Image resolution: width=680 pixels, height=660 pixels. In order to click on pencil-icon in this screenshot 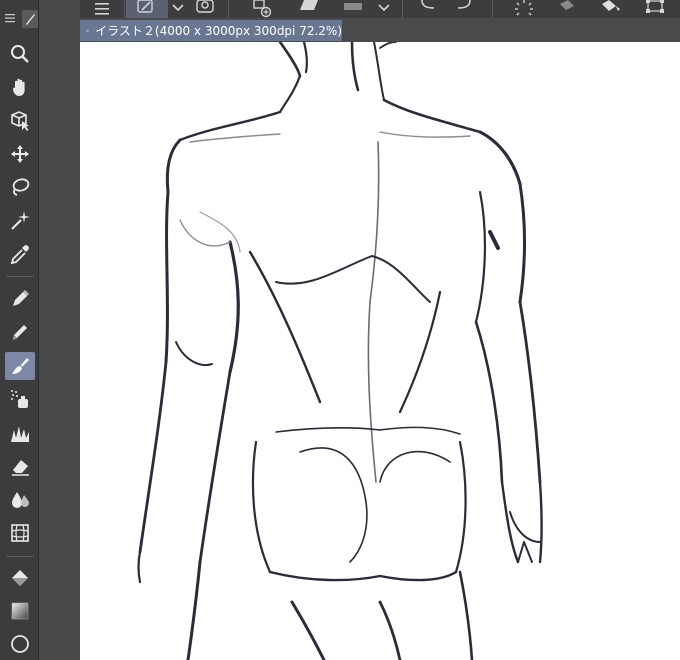, I will do `click(20, 332)`.